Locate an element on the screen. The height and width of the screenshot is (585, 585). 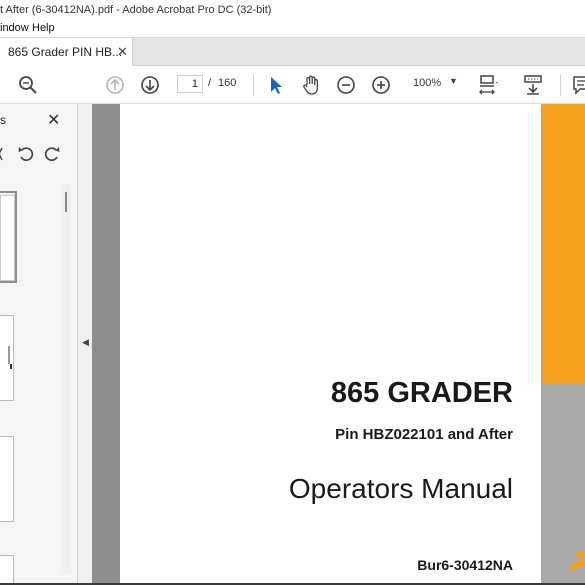
cover-orange-band is located at coordinates (563, 244).